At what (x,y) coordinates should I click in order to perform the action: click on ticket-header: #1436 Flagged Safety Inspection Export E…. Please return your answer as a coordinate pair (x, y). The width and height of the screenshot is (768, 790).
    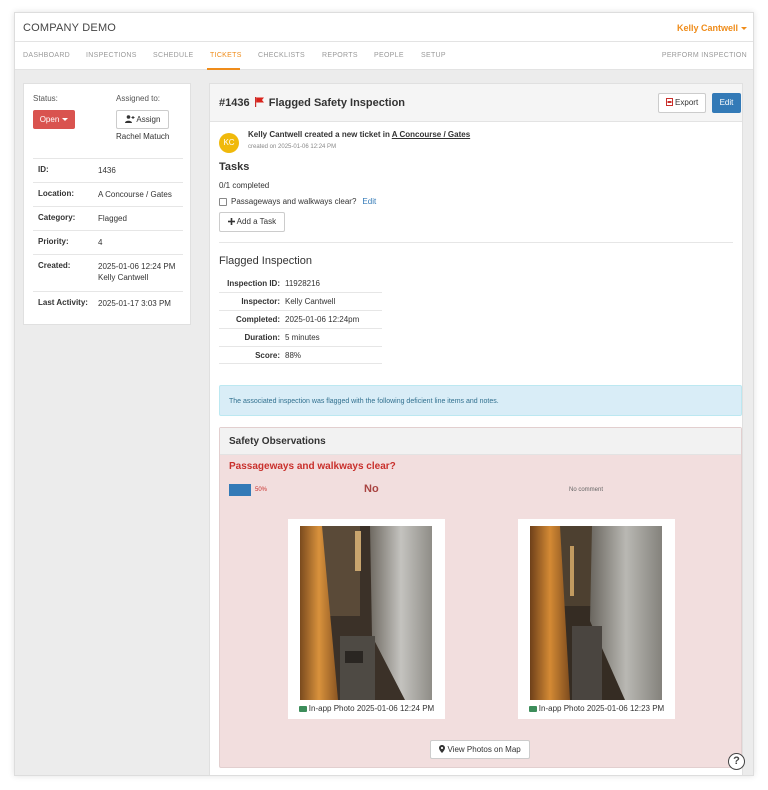
    Looking at the image, I should click on (476, 103).